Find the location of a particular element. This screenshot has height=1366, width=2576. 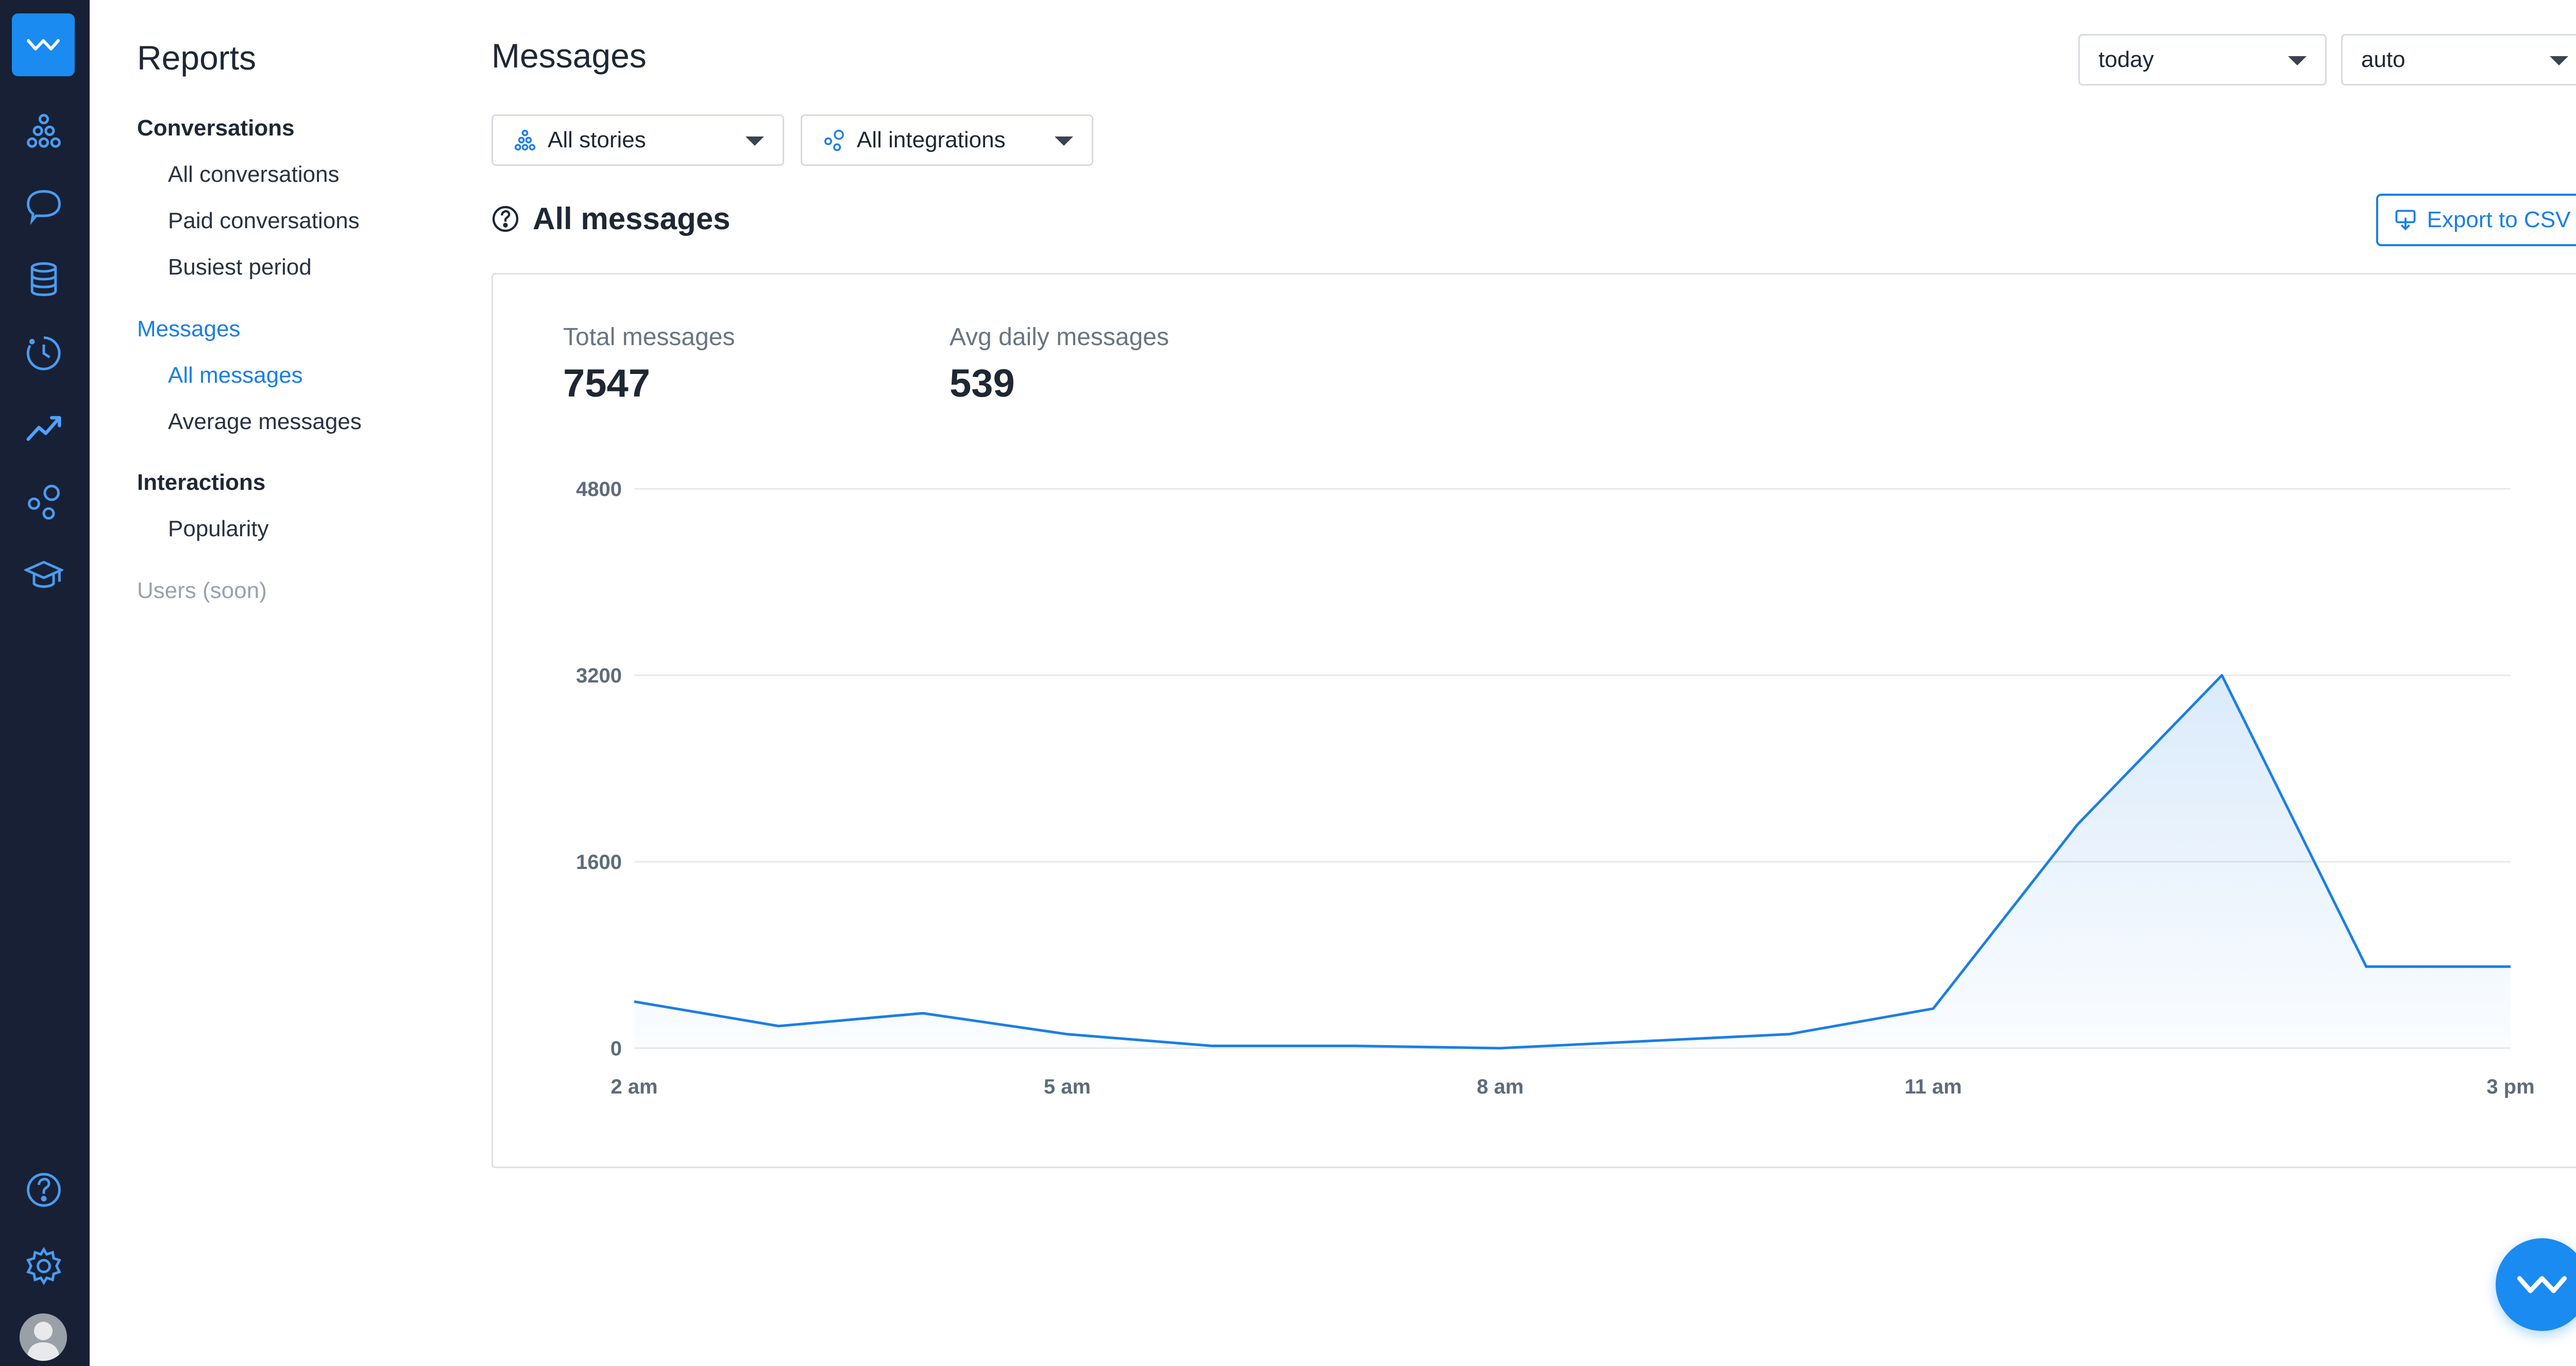

section-title-text: All messages is located at coordinates (632, 218).